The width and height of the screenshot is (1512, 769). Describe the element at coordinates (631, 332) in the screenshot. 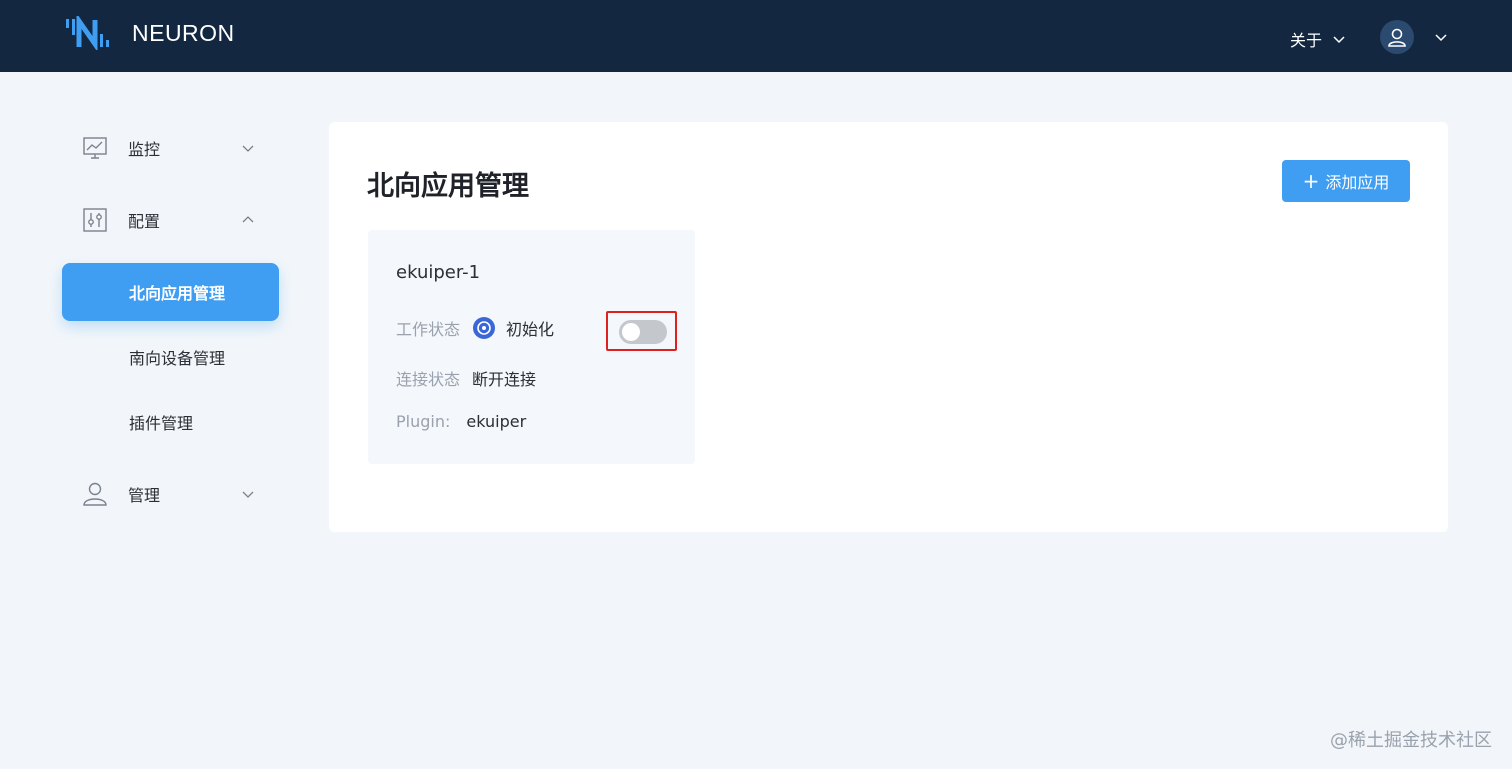

I see `toggle-knob` at that location.